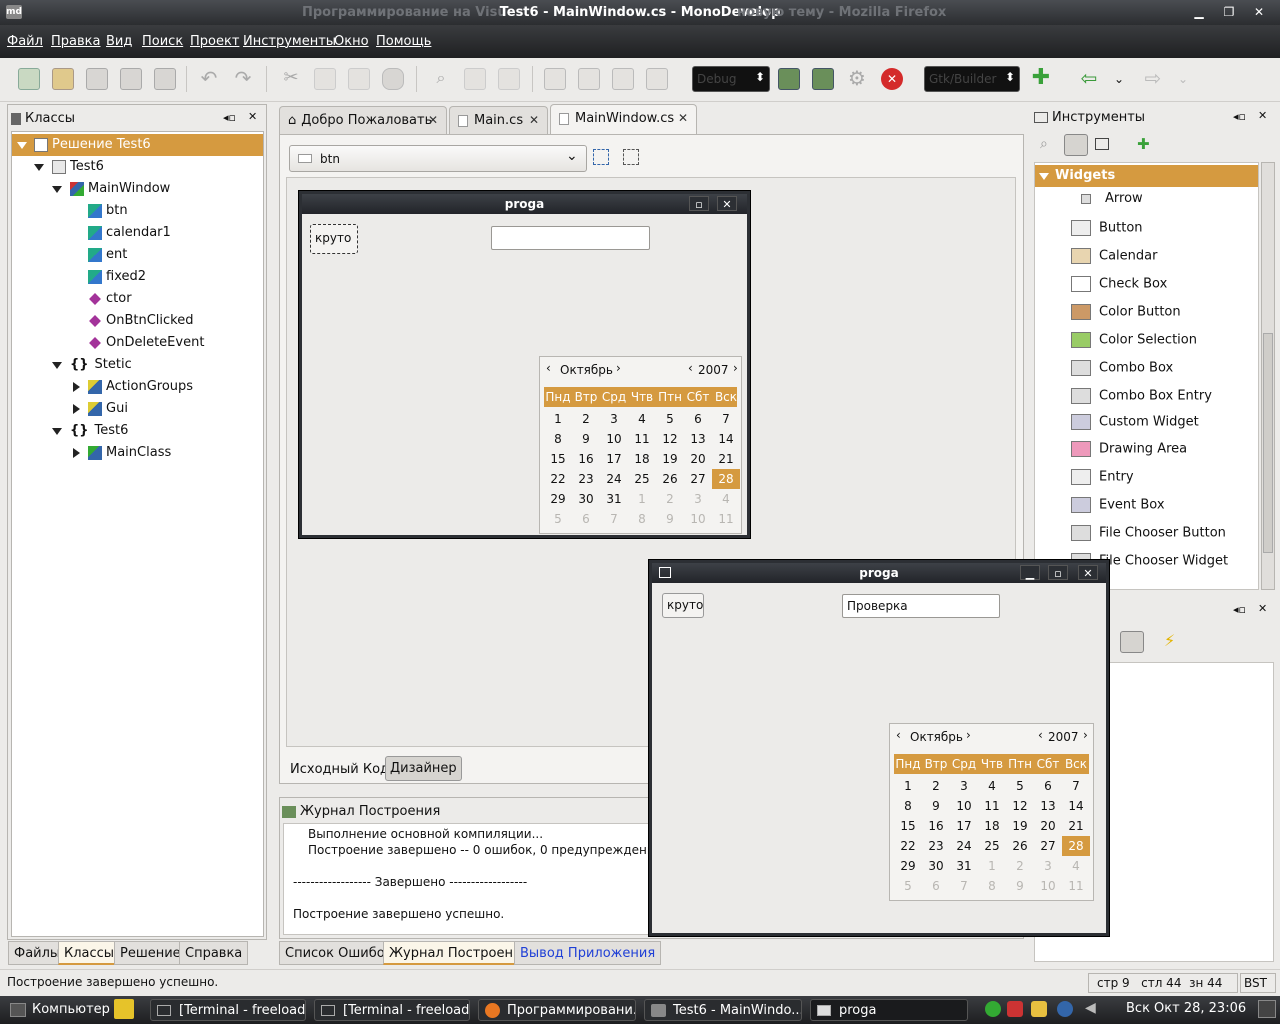 The height and width of the screenshot is (1024, 1280). What do you see at coordinates (1132, 642) in the screenshot?
I see `properties-view-icon` at bounding box center [1132, 642].